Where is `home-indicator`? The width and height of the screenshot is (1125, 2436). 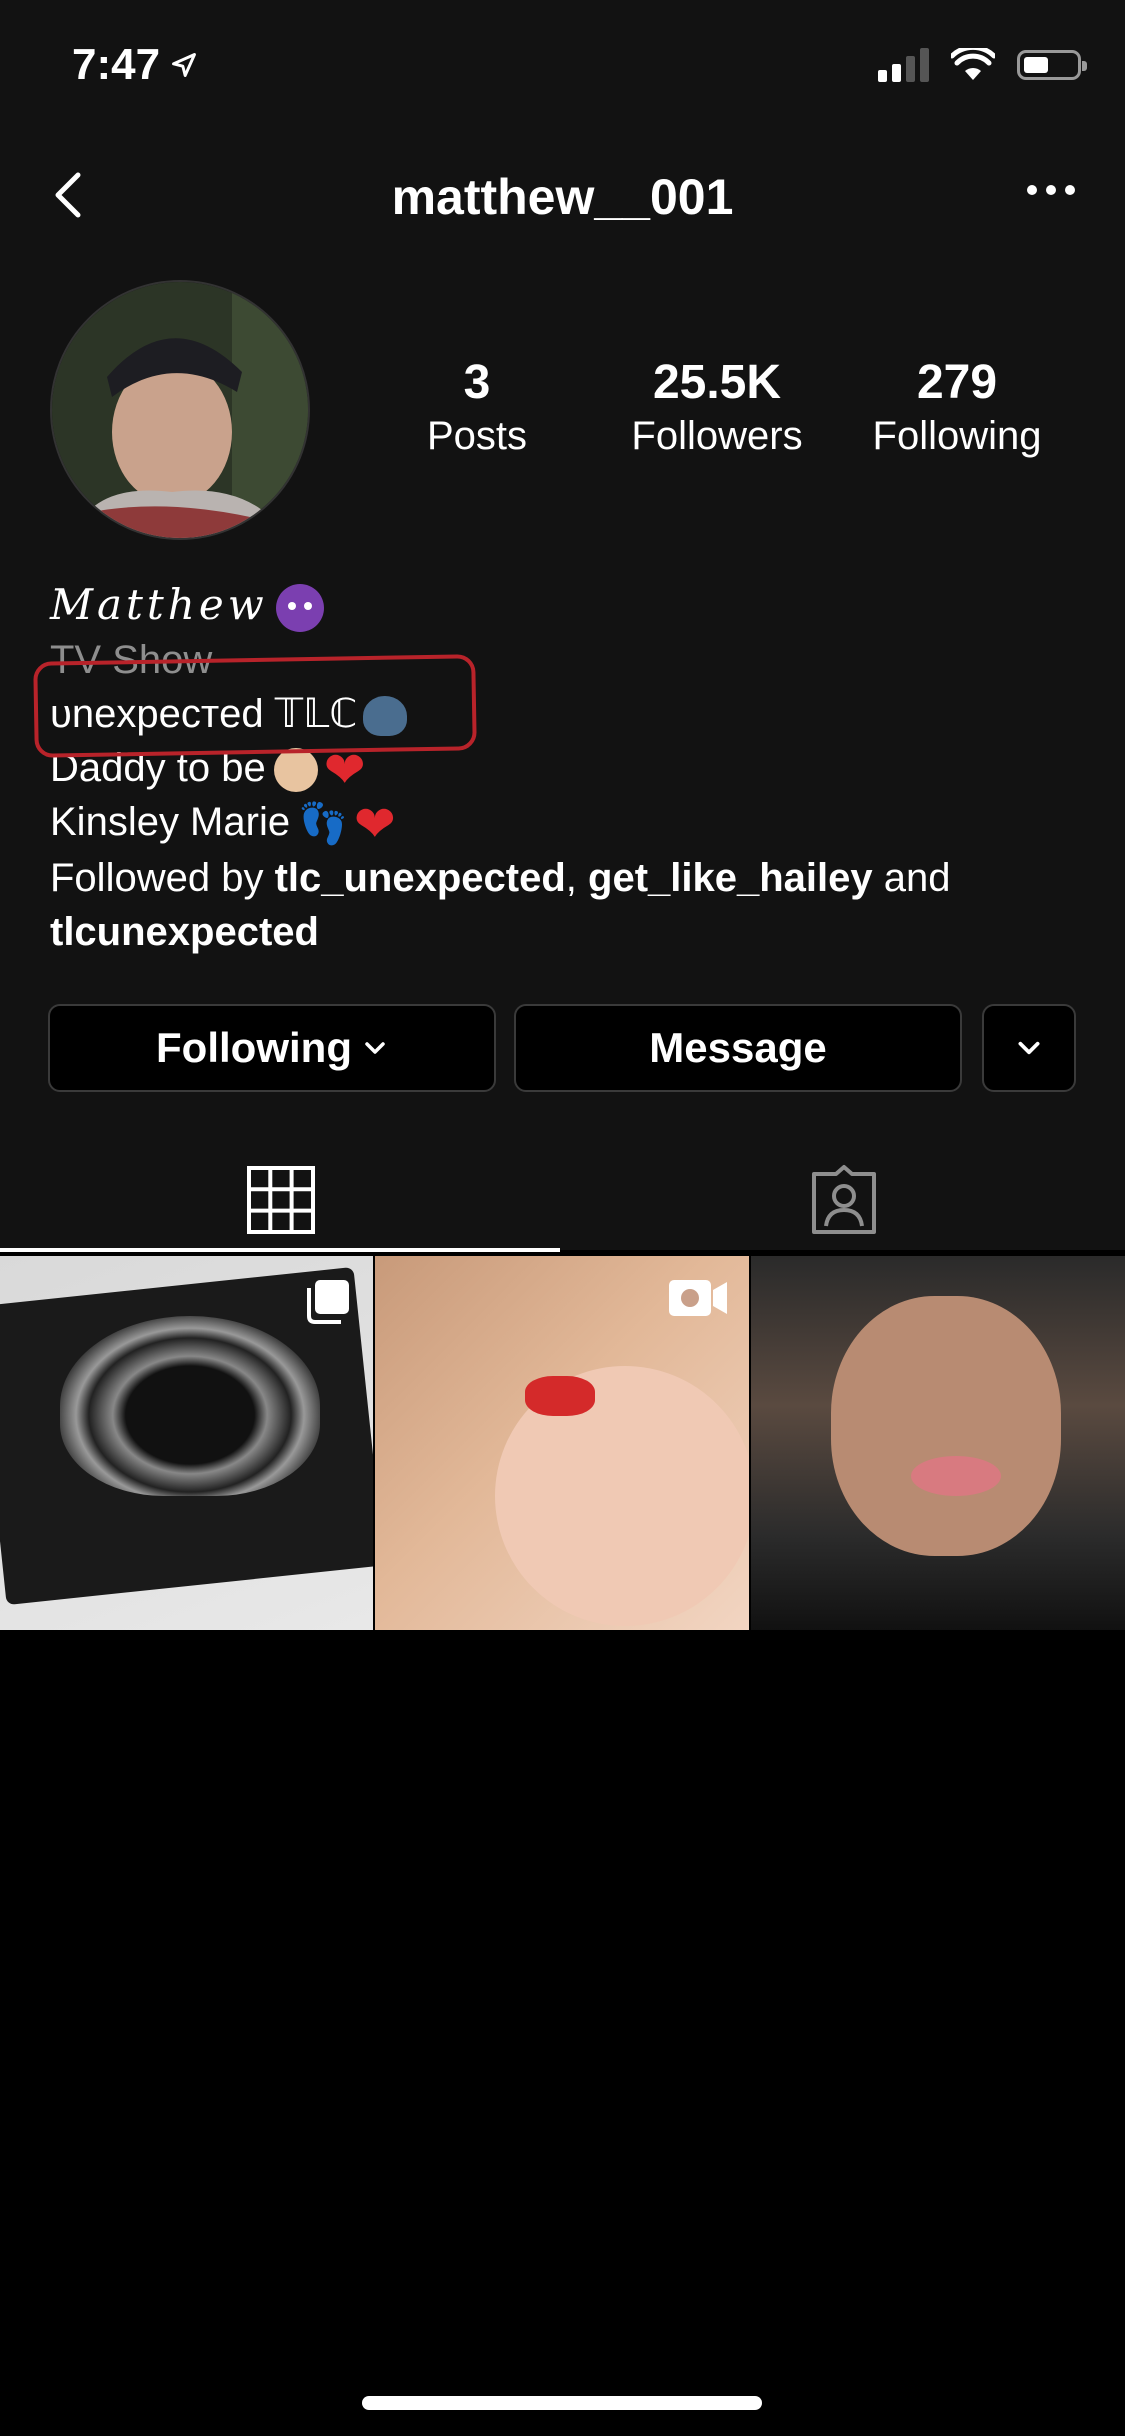 home-indicator is located at coordinates (562, 2403).